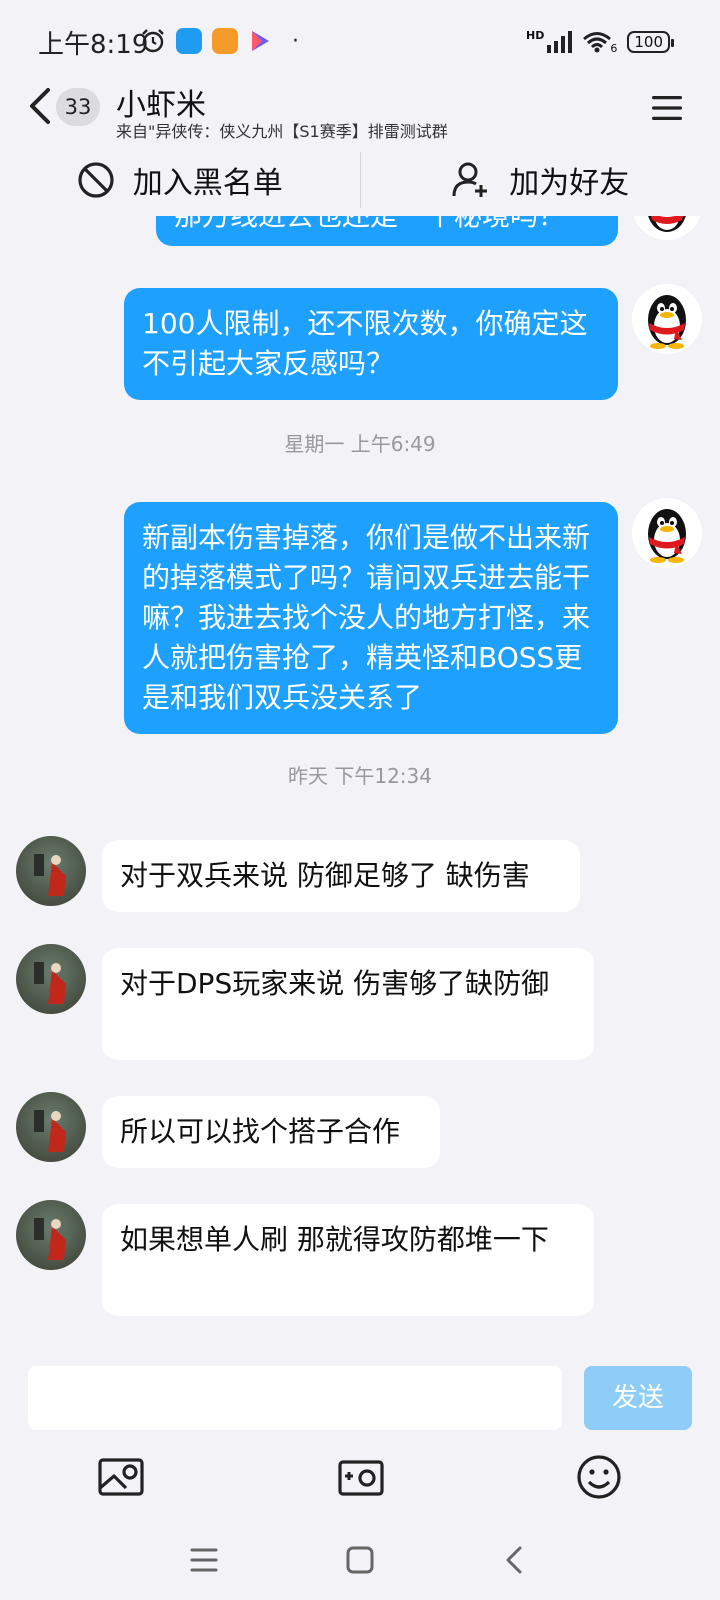  Describe the element at coordinates (260, 1131) in the screenshot. I see `message-text: 所以可以找个搭子合作` at that location.